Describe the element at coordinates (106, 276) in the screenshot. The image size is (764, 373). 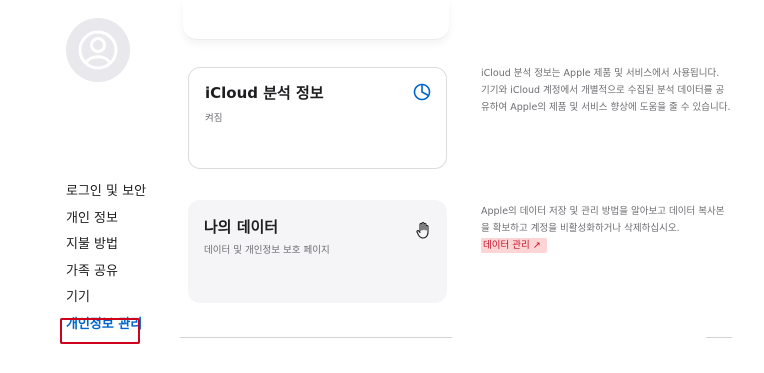
I see `sidebar-item-family-sharing: 가족 공유` at that location.